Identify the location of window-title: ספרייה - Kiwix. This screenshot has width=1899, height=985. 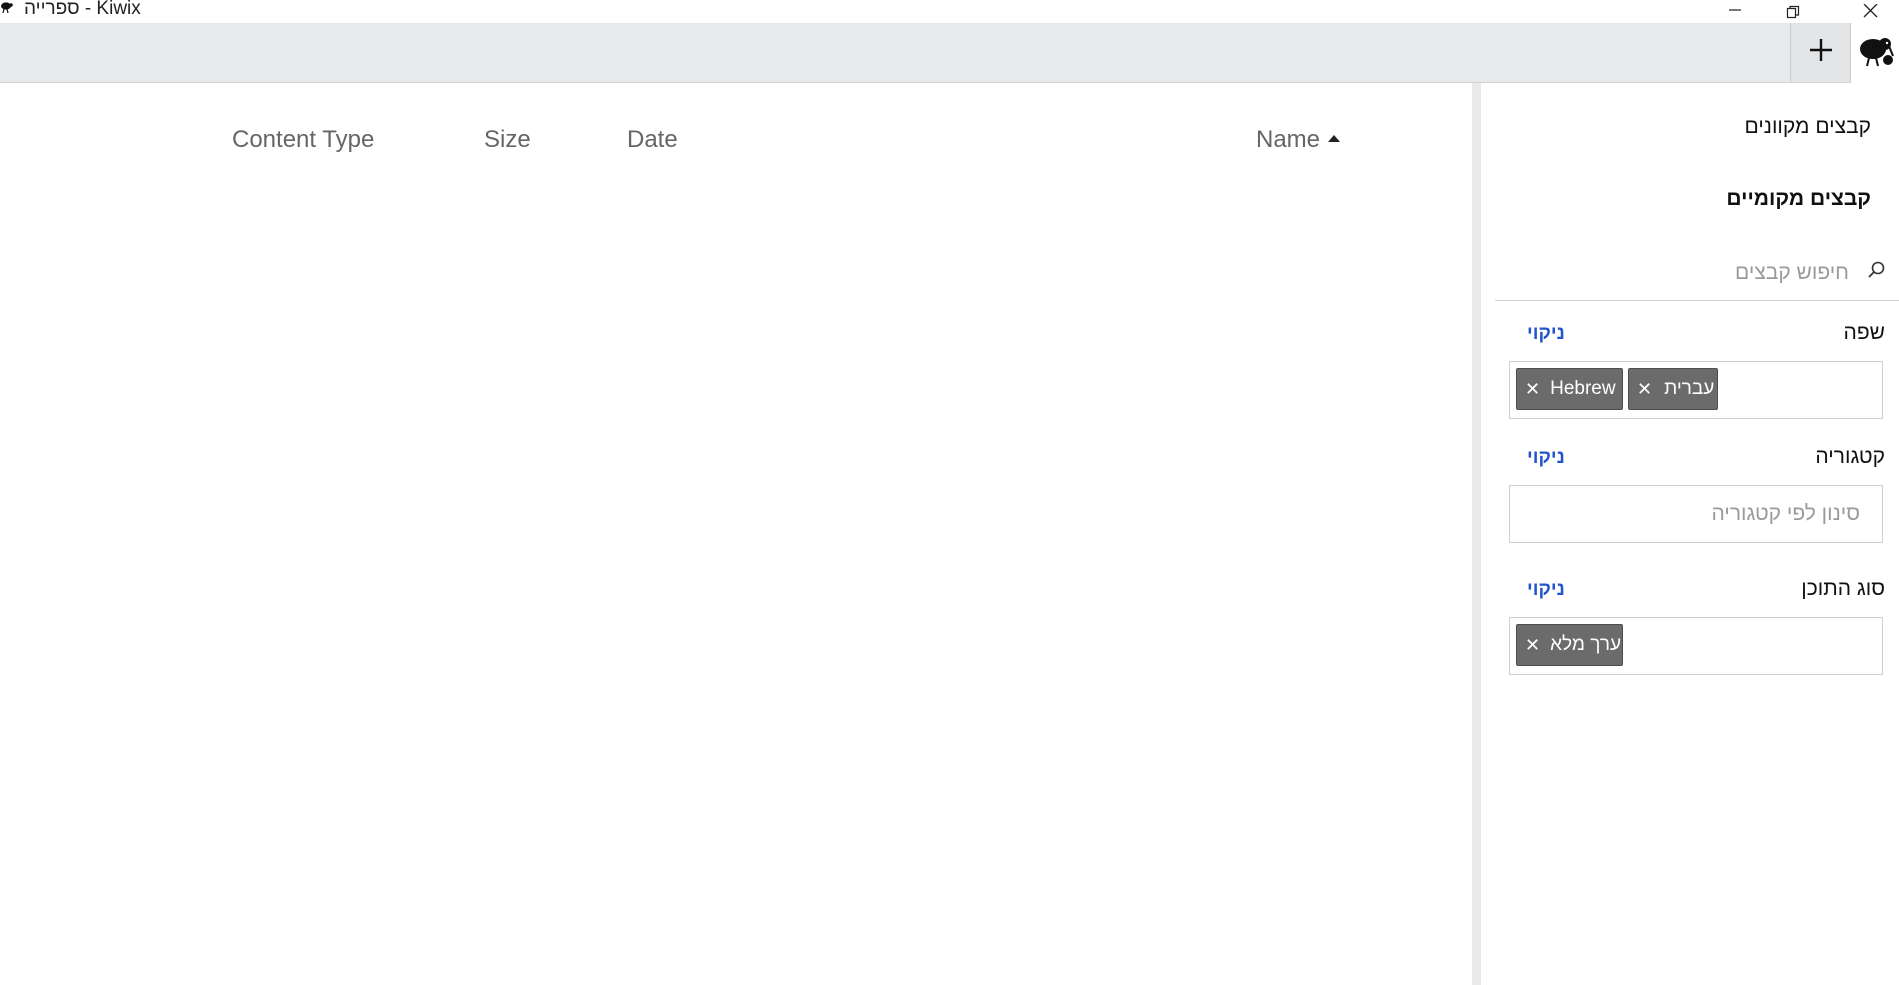
(82, 9).